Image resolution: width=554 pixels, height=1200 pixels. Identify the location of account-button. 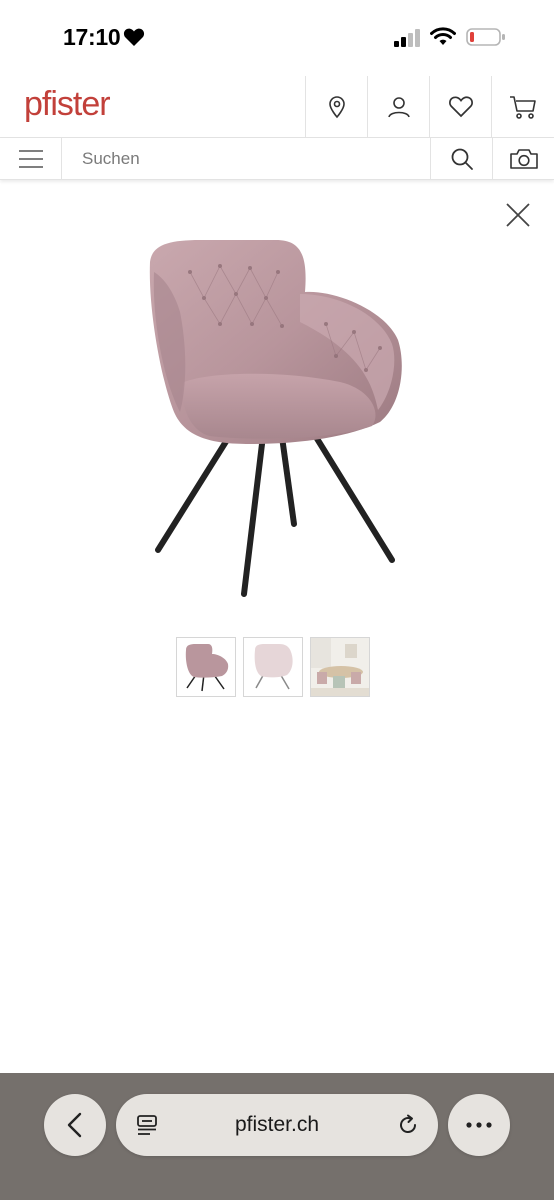
(398, 107).